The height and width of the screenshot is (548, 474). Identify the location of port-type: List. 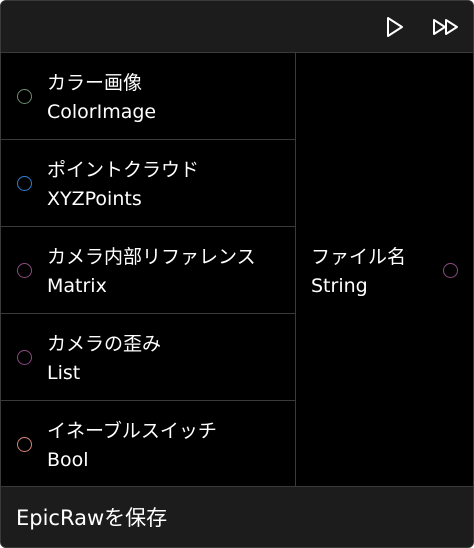
(64, 373).